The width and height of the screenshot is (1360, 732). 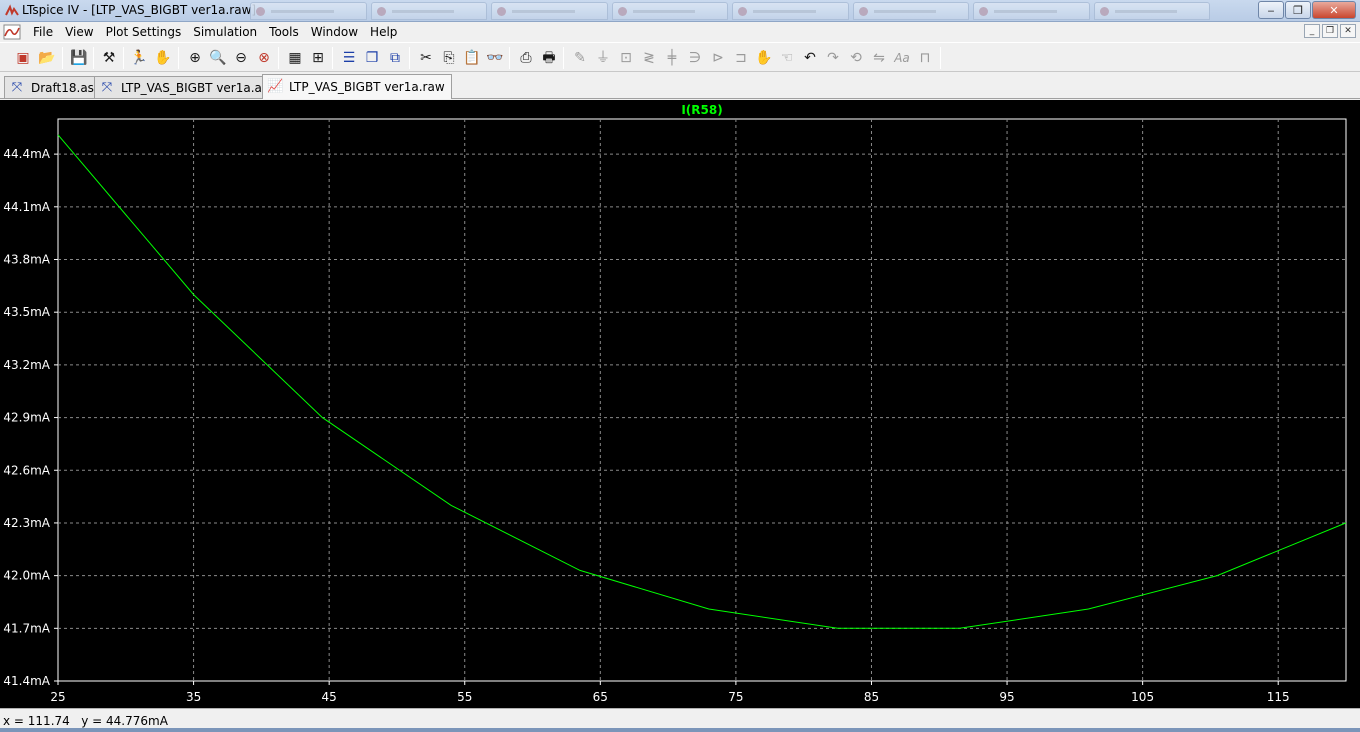 What do you see at coordinates (1278, 697) in the screenshot?
I see `x-tick-label: 115` at bounding box center [1278, 697].